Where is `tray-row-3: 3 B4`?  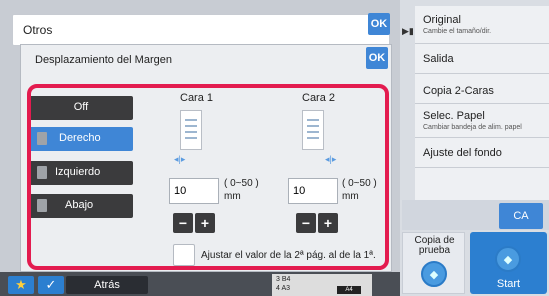
tray-row-3: 3 B4 is located at coordinates (283, 279).